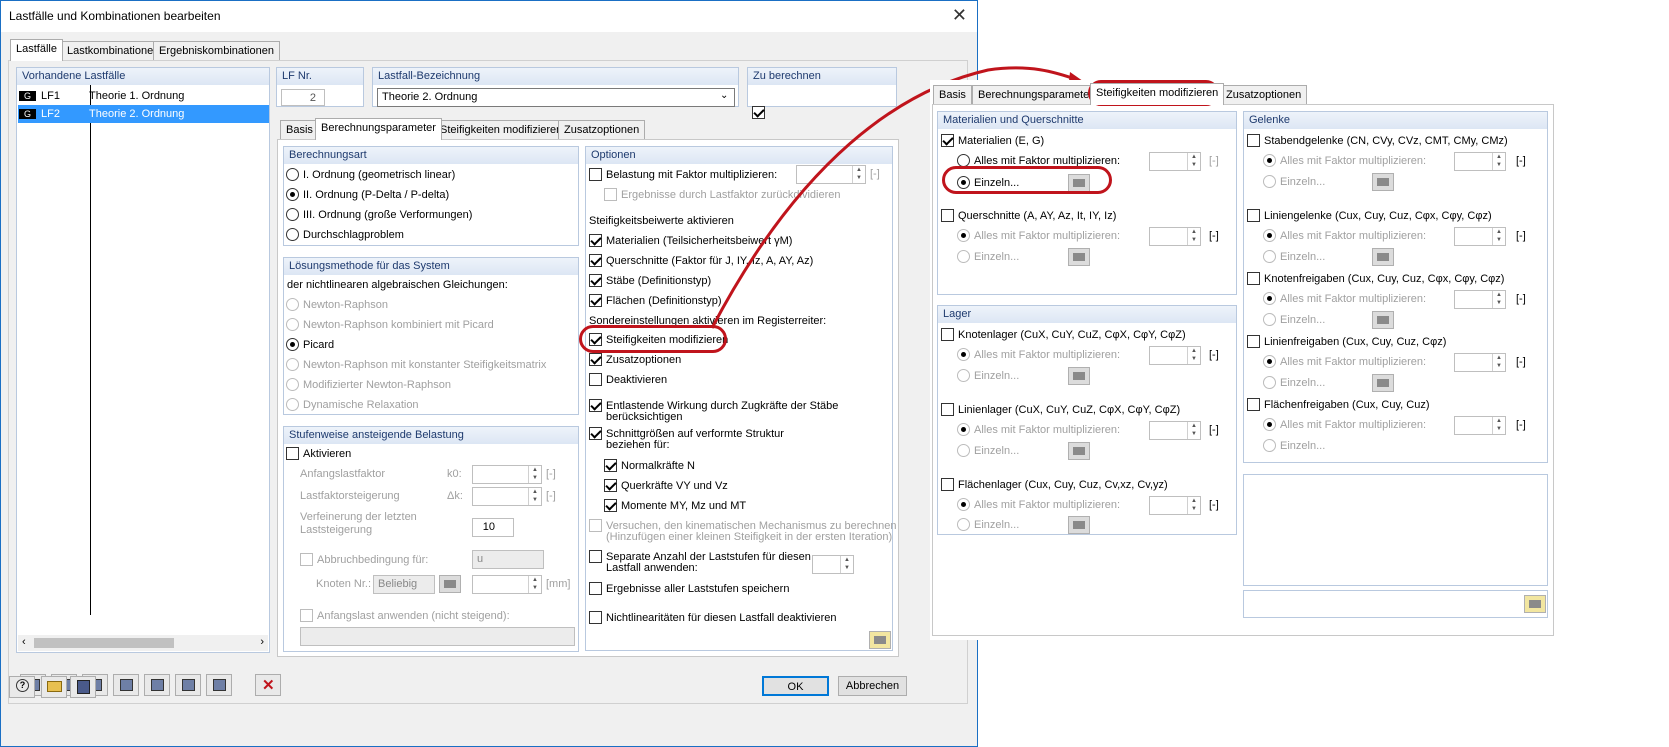  Describe the element at coordinates (143, 96) in the screenshot. I see `list-item: G LF1 Theorie 1. Ordnung` at that location.